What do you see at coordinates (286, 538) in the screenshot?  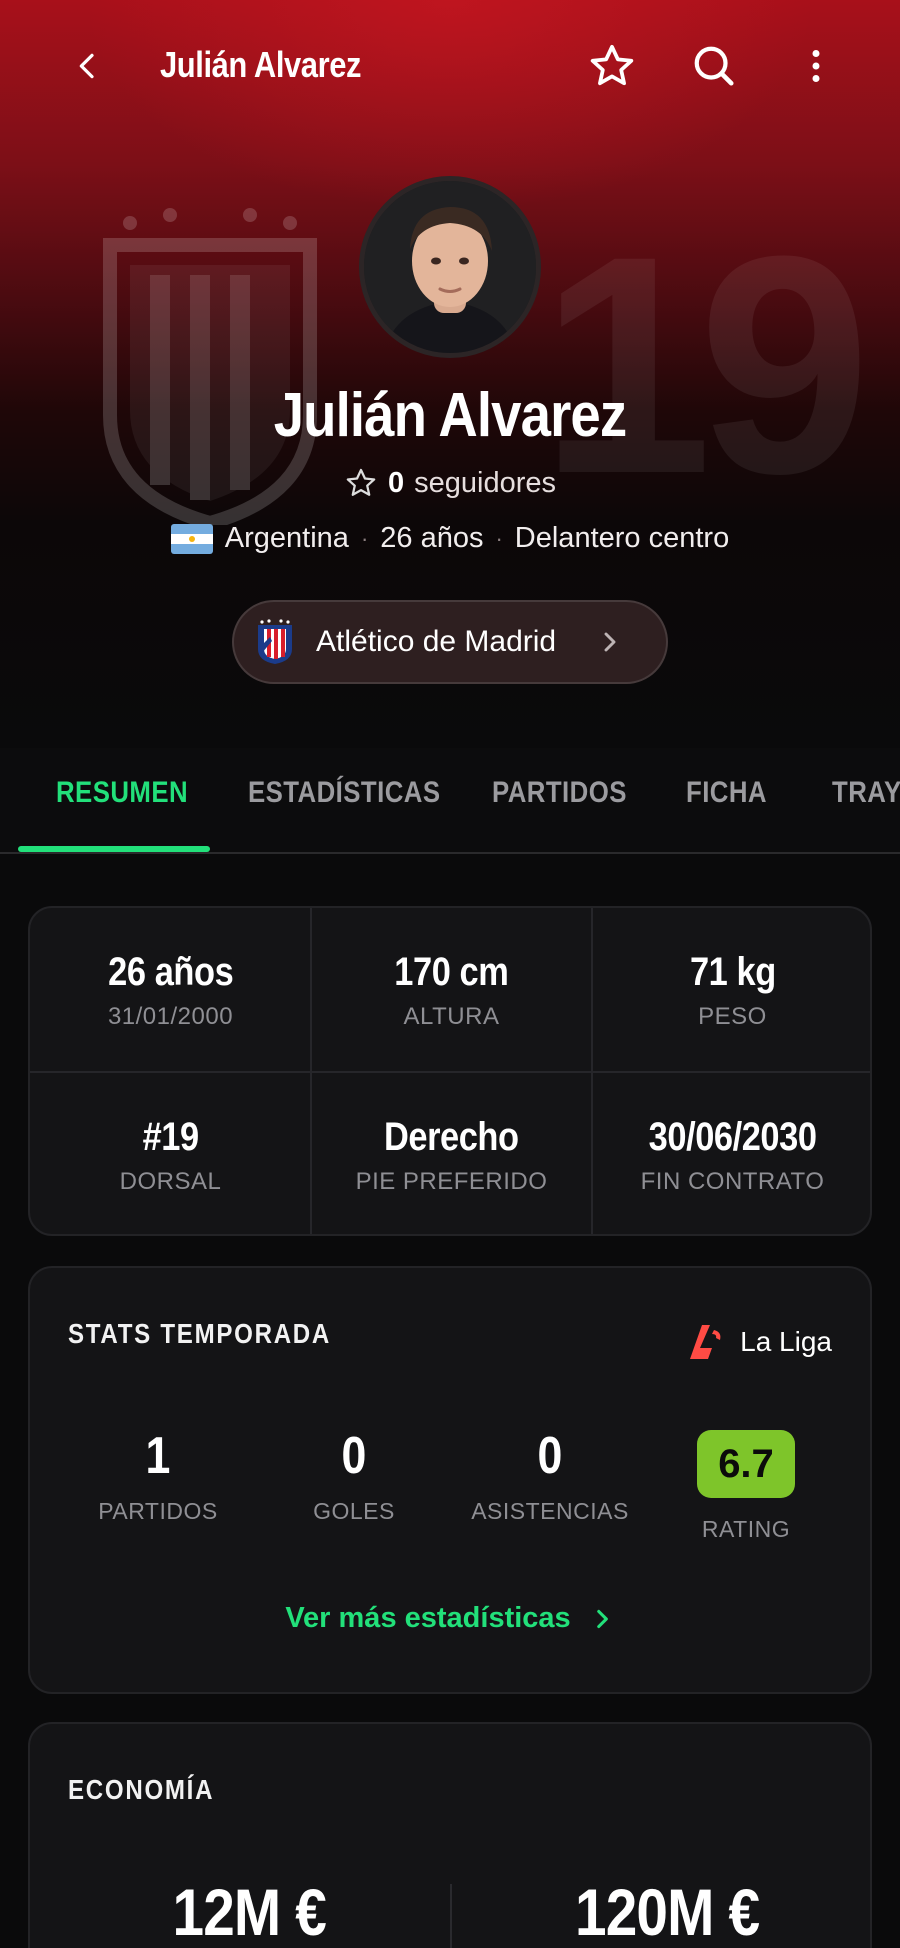 I see `player-country: Argentina` at bounding box center [286, 538].